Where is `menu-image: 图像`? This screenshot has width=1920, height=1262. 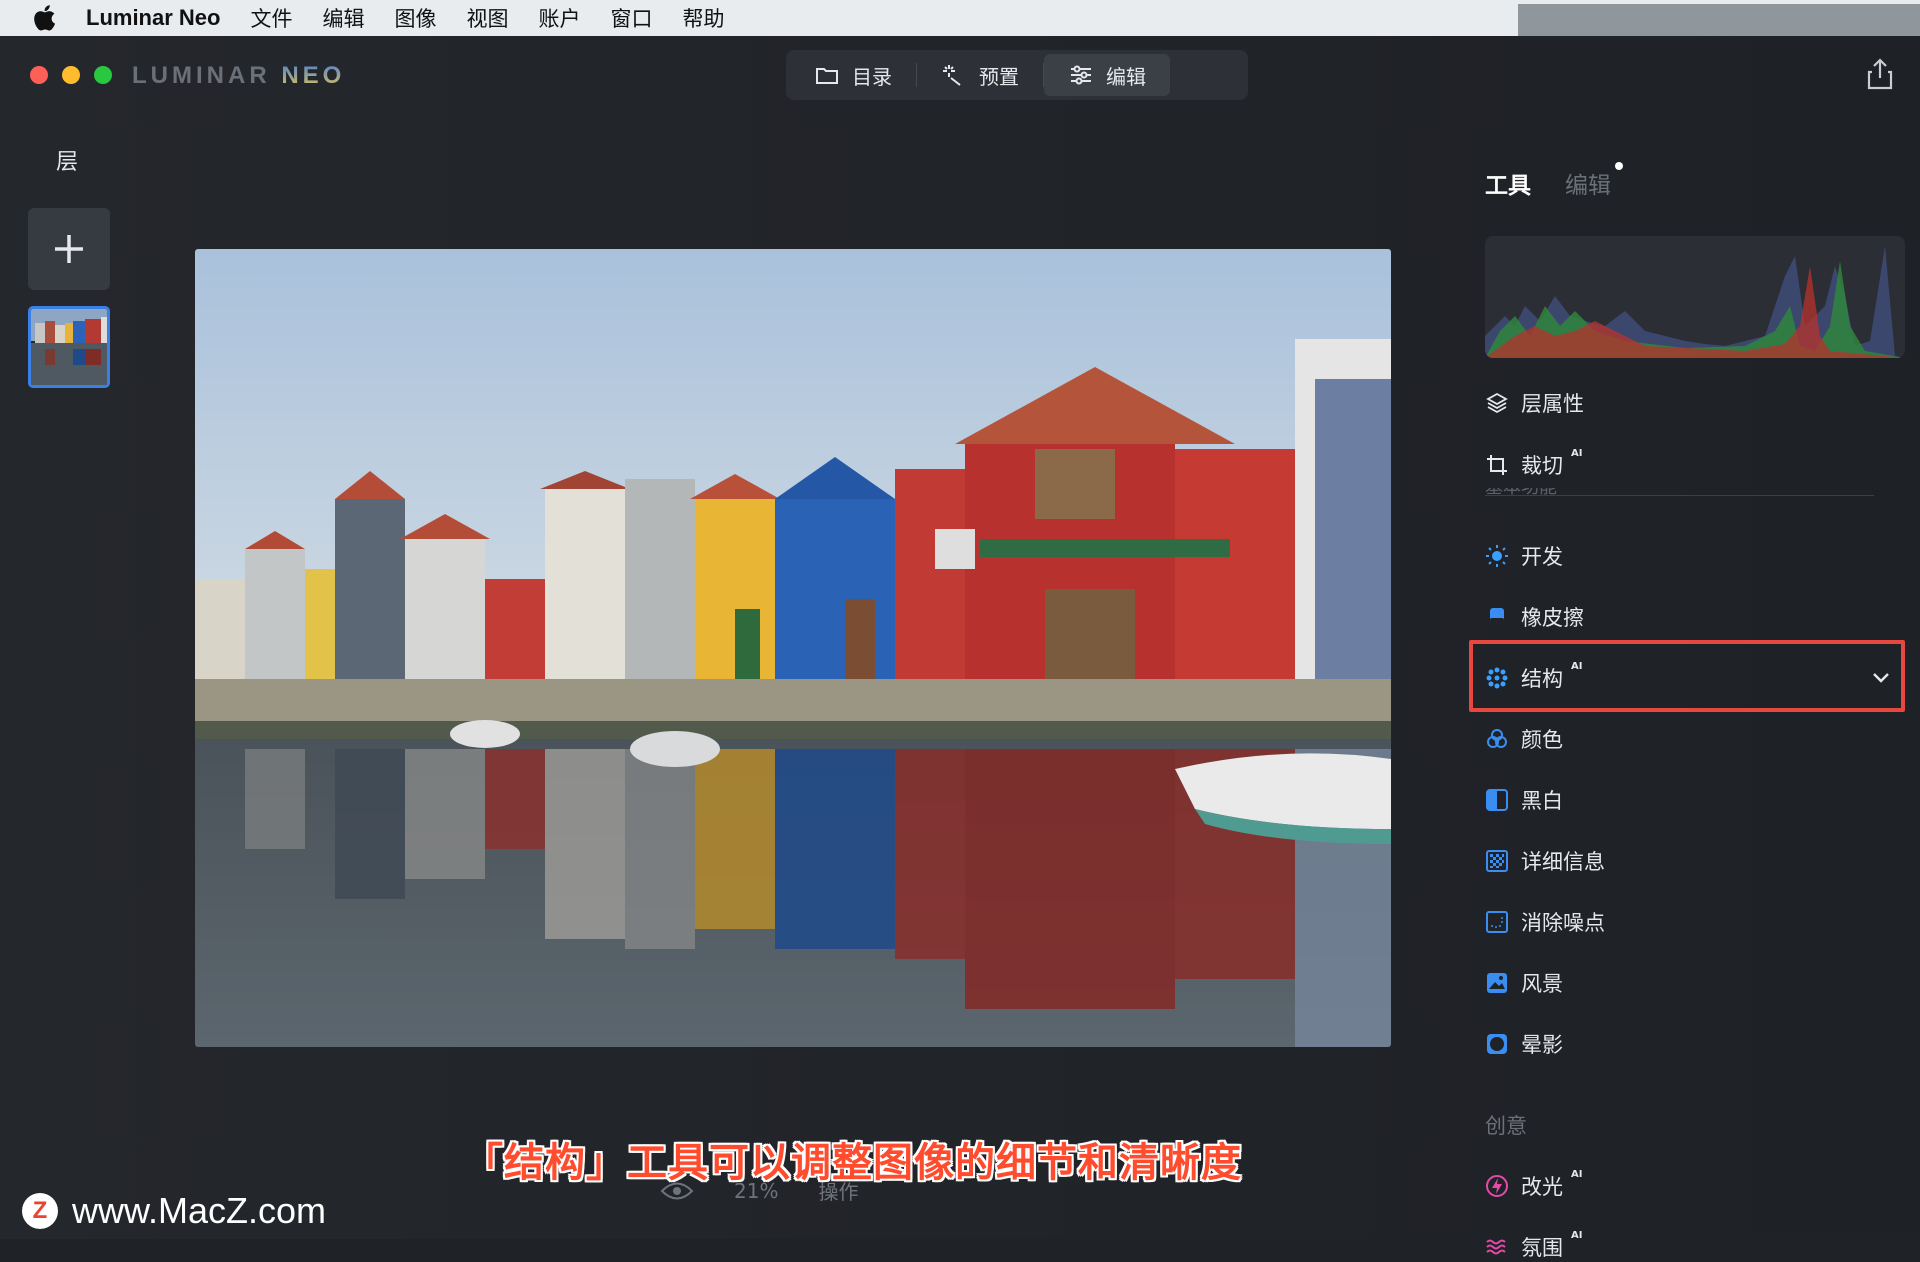
menu-image: 图像 is located at coordinates (415, 18).